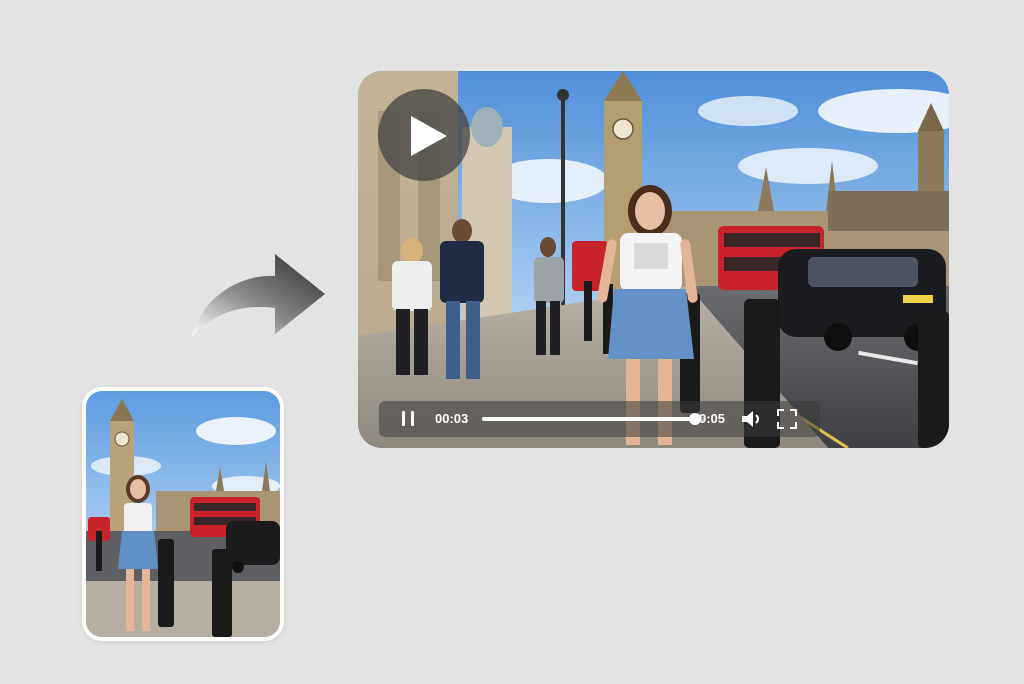 This screenshot has width=1024, height=684. Describe the element at coordinates (409, 419) in the screenshot. I see `pause-button` at that location.